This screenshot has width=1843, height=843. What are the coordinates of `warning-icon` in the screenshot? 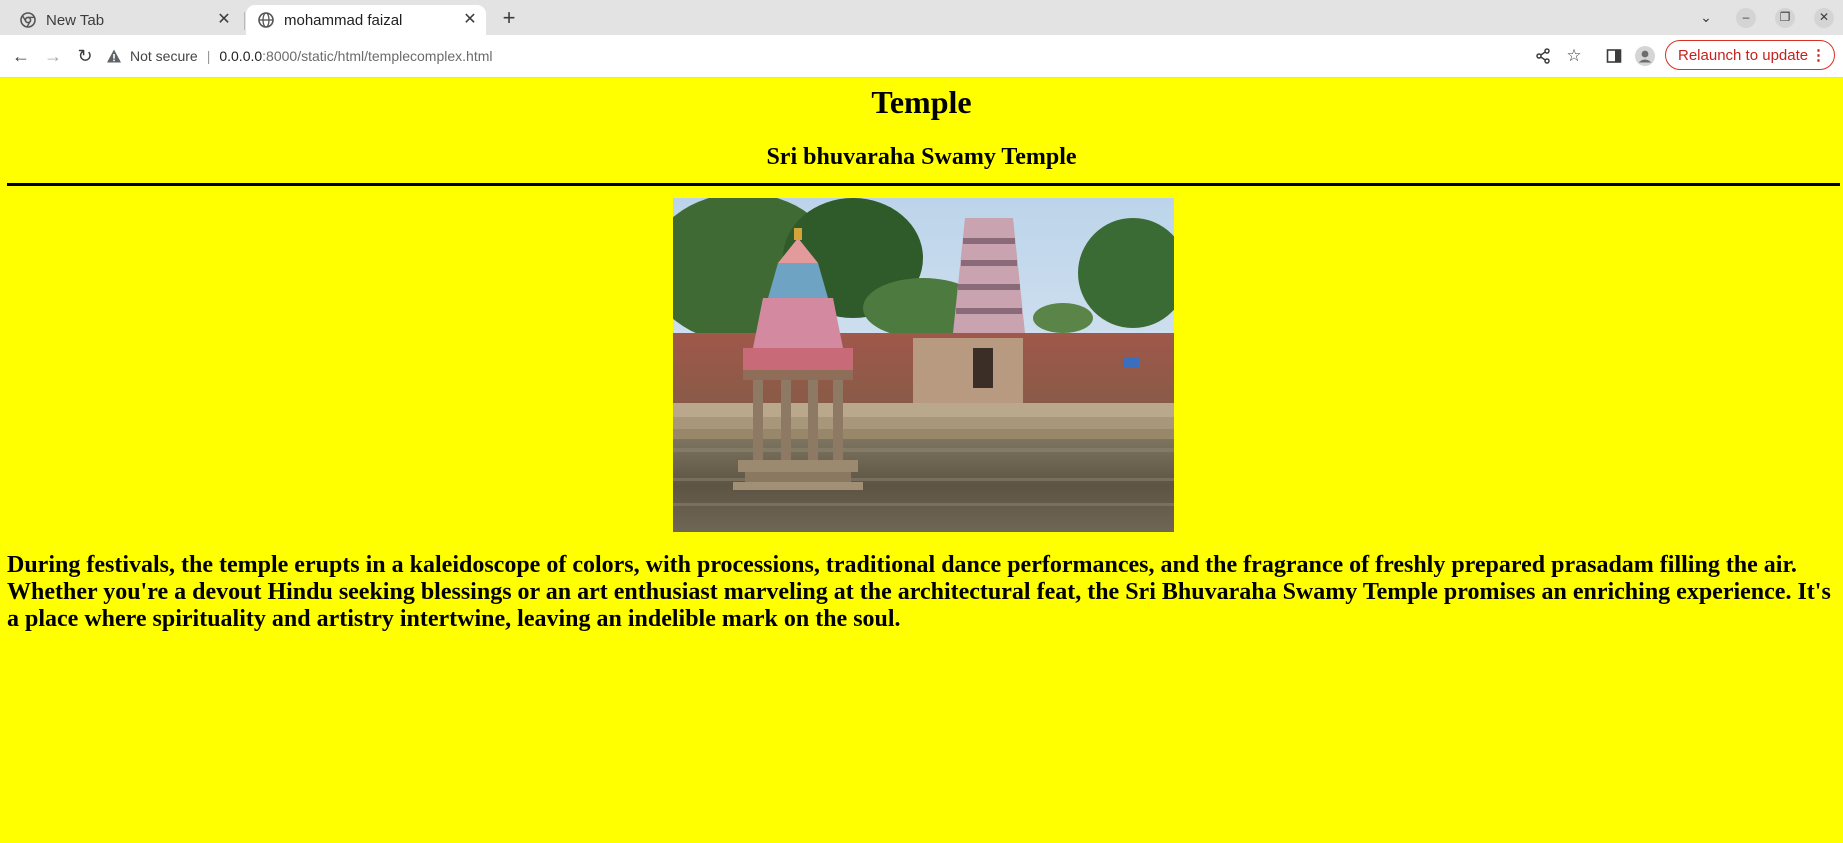 It's located at (114, 56).